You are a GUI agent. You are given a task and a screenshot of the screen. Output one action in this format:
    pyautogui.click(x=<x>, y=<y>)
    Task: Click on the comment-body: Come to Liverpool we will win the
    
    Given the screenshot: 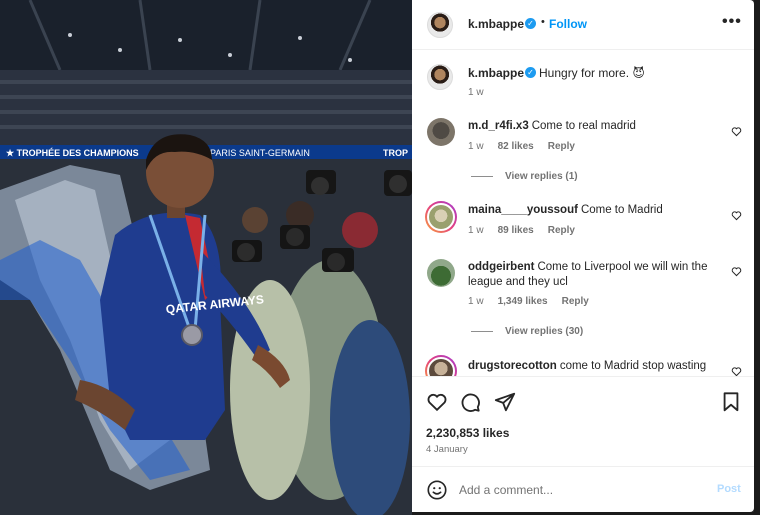 What is the action you would take?
    pyautogui.click(x=622, y=267)
    